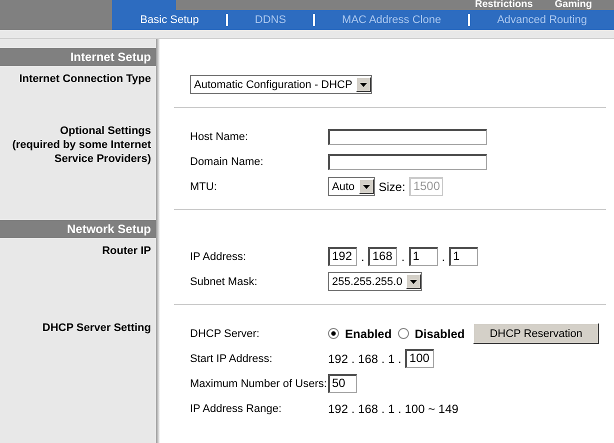  I want to click on field-label: IP Address:, so click(219, 256).